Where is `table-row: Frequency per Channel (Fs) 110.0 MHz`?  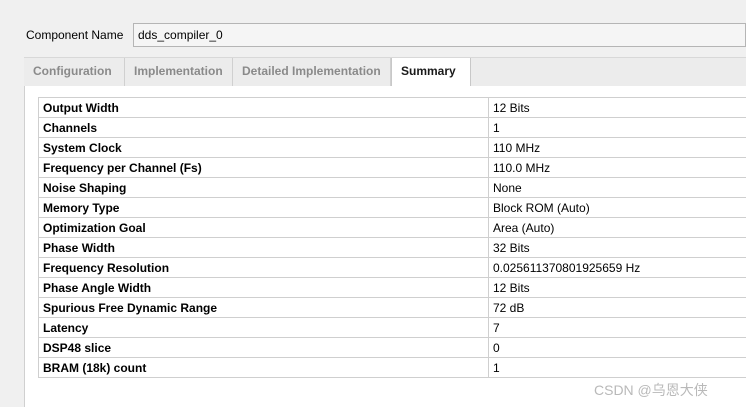
table-row: Frequency per Channel (Fs) 110.0 MHz is located at coordinates (392, 167).